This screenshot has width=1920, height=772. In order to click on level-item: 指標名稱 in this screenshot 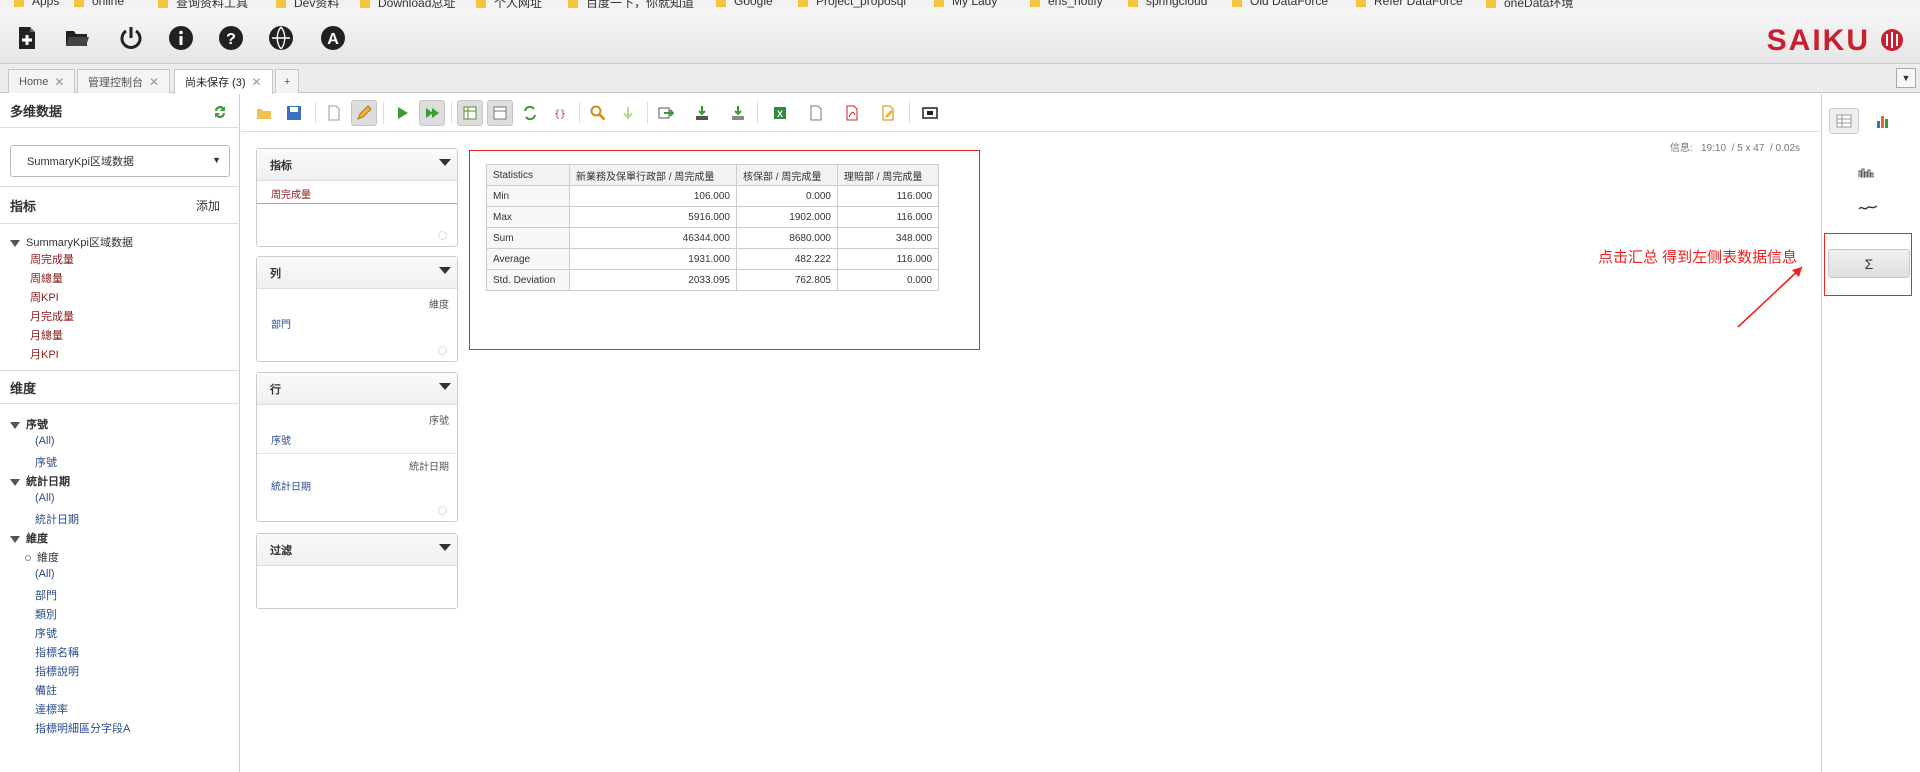, I will do `click(57, 652)`.